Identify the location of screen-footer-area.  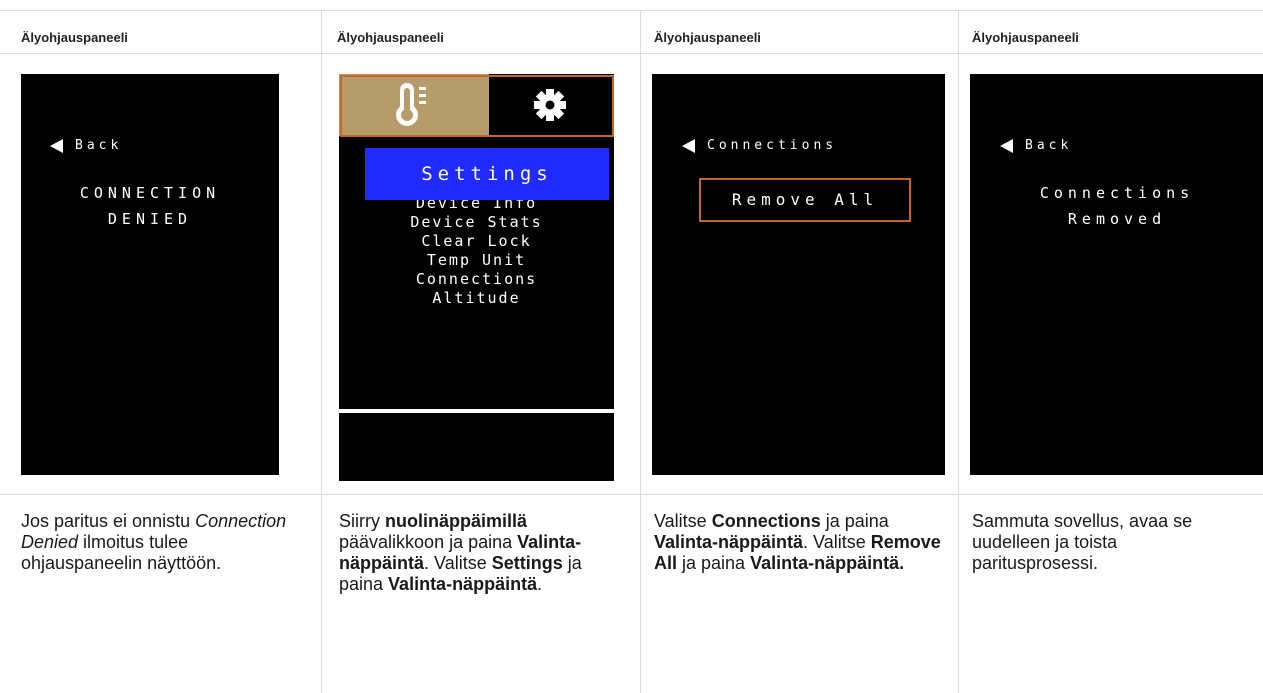
(476, 447).